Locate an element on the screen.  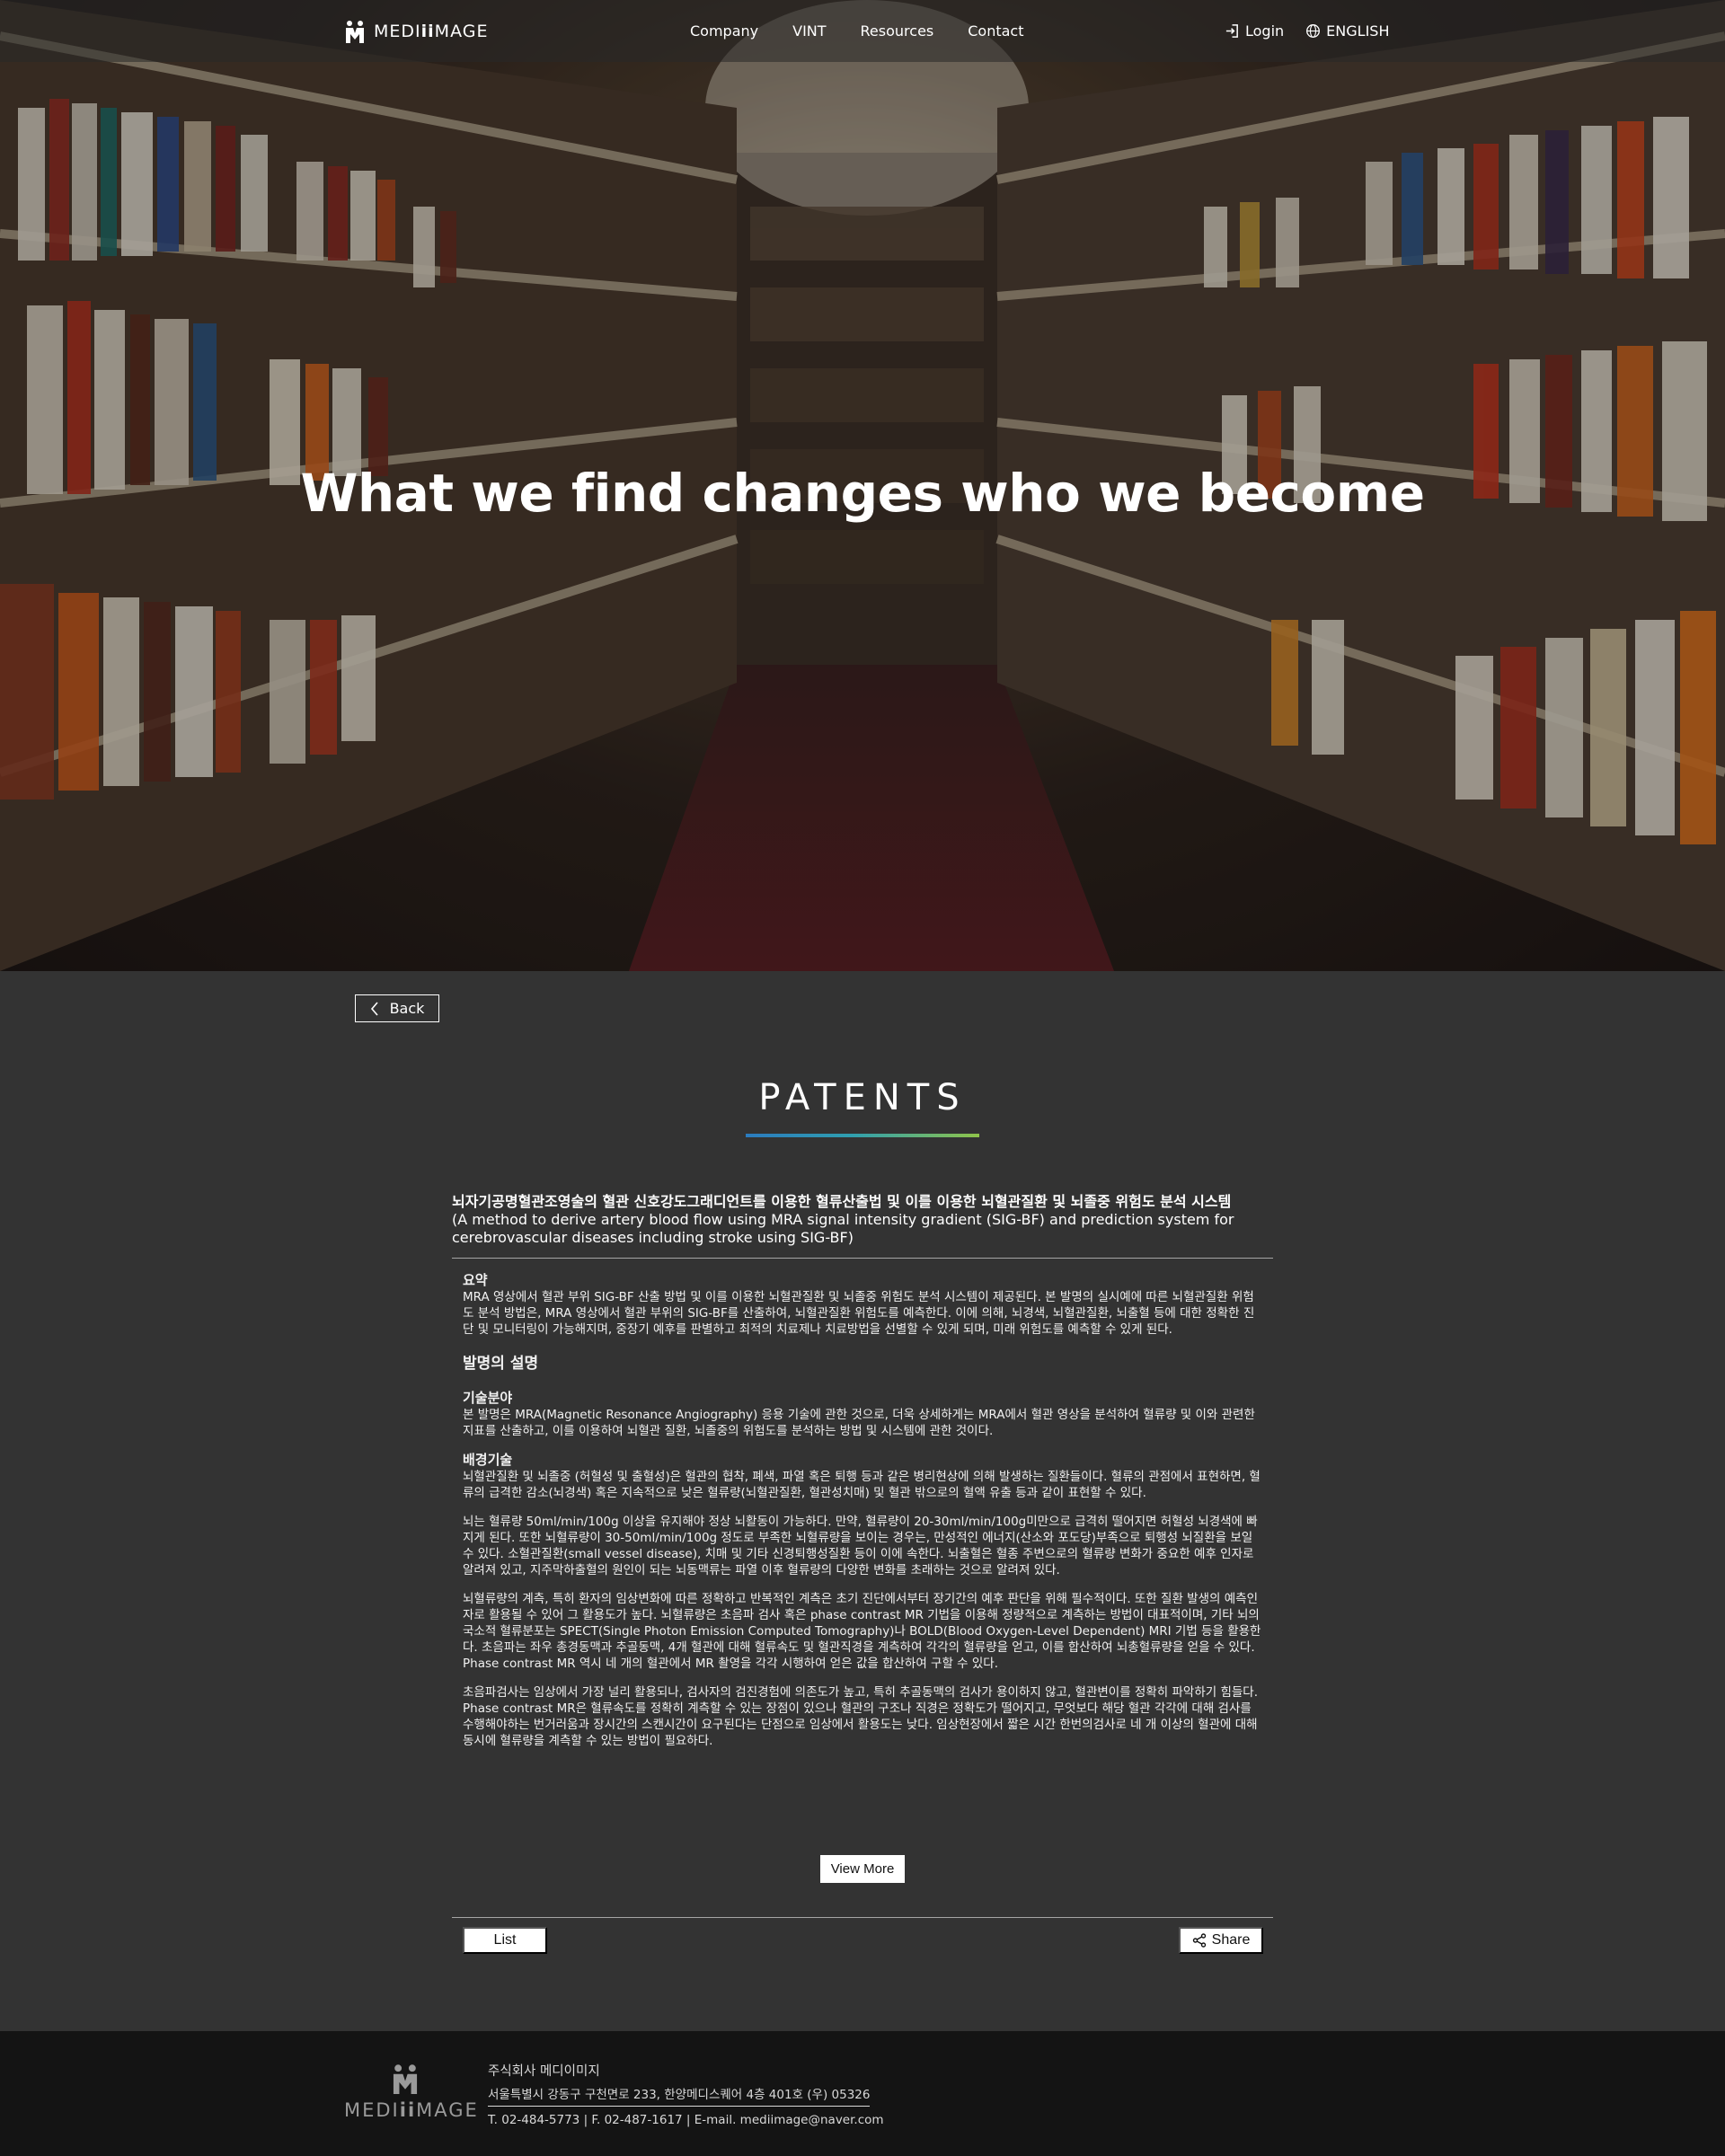
footer-logo: MEDIiiMAGE is located at coordinates (411, 2092).